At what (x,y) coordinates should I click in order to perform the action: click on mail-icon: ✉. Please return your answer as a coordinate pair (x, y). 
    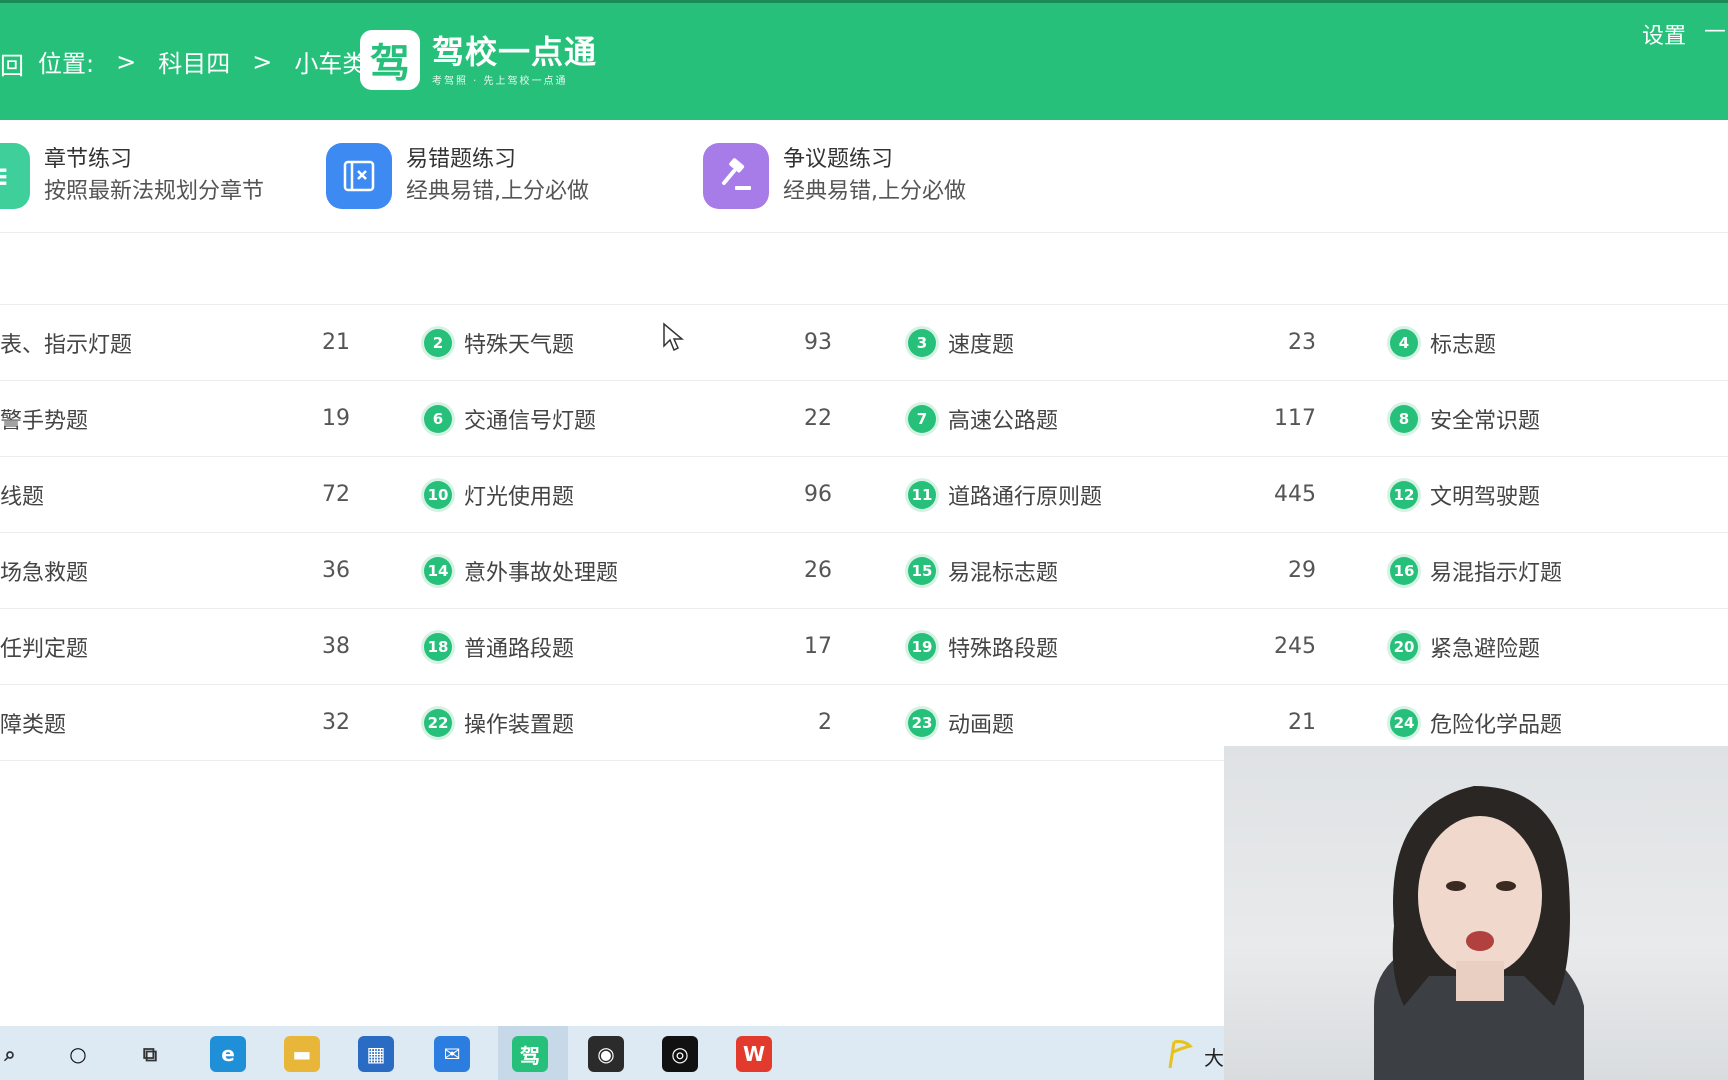
    Looking at the image, I should click on (452, 1054).